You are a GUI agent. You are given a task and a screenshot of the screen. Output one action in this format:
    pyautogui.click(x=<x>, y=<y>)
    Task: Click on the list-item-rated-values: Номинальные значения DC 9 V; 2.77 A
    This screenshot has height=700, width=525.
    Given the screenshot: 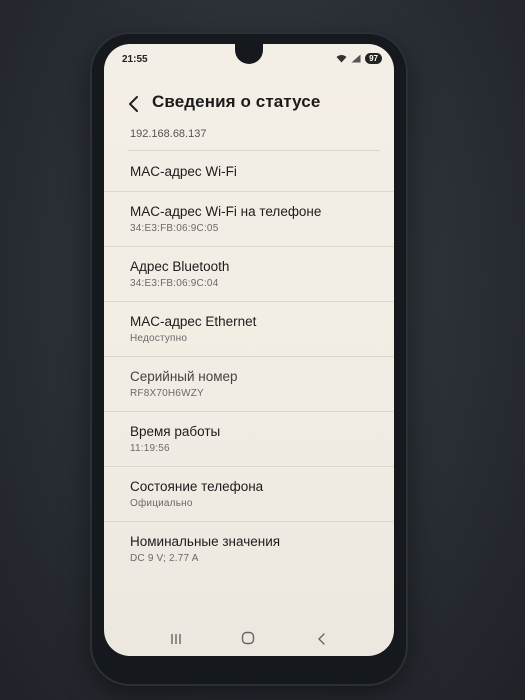 What is the action you would take?
    pyautogui.click(x=249, y=548)
    